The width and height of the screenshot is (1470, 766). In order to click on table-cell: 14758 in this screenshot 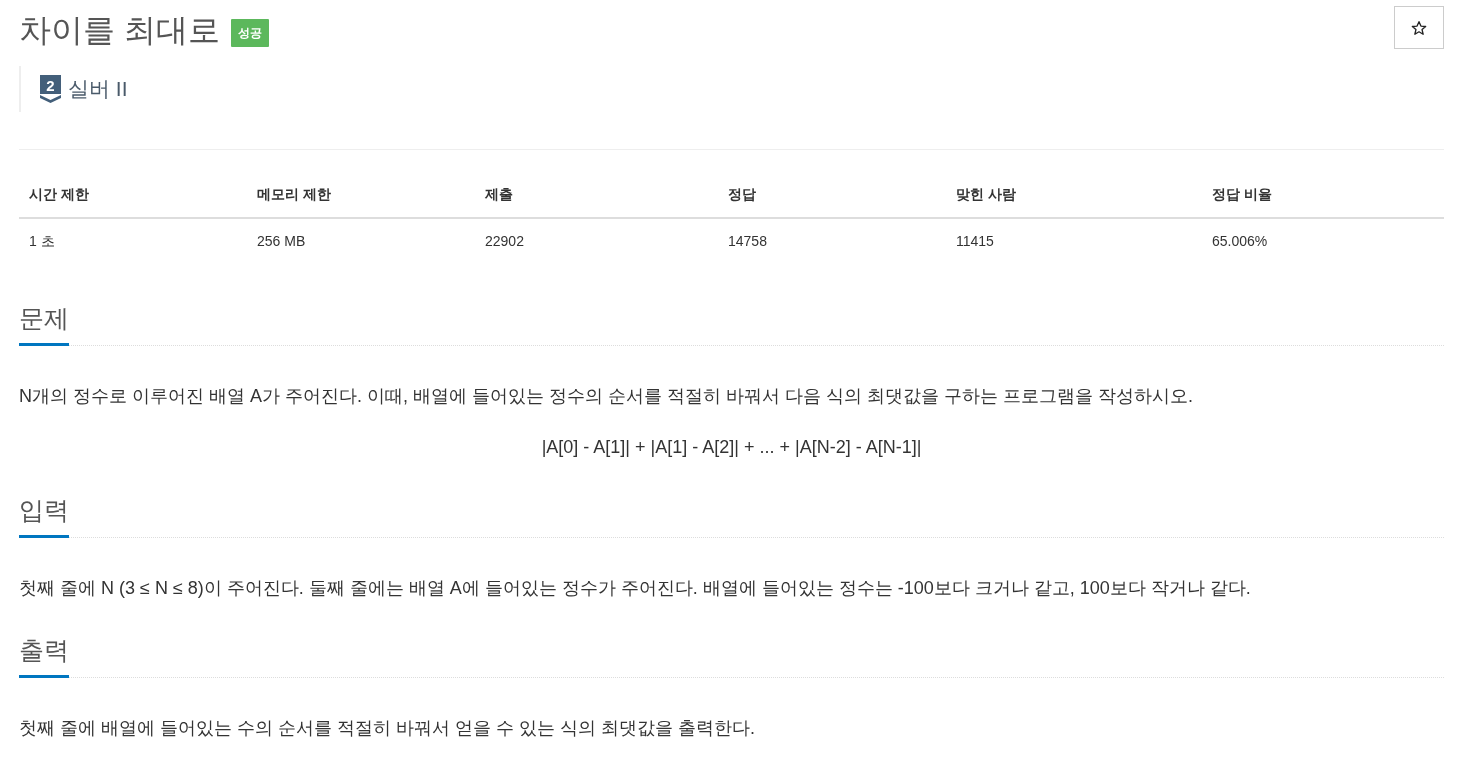, I will do `click(832, 241)`.